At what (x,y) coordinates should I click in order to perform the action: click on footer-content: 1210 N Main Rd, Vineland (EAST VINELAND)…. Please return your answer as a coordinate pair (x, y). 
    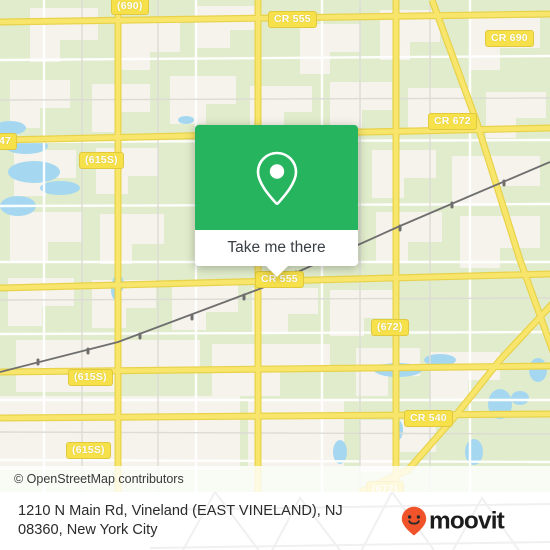
    Looking at the image, I should click on (275, 521).